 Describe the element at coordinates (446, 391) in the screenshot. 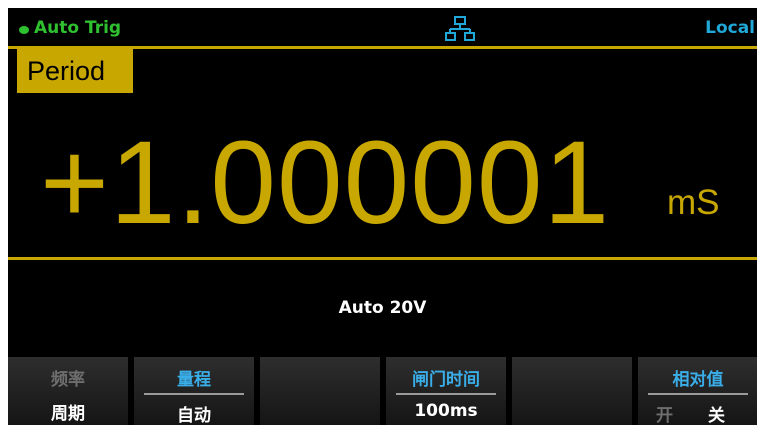

I see `softkey-gate-time: 闸门时间 100ms` at that location.